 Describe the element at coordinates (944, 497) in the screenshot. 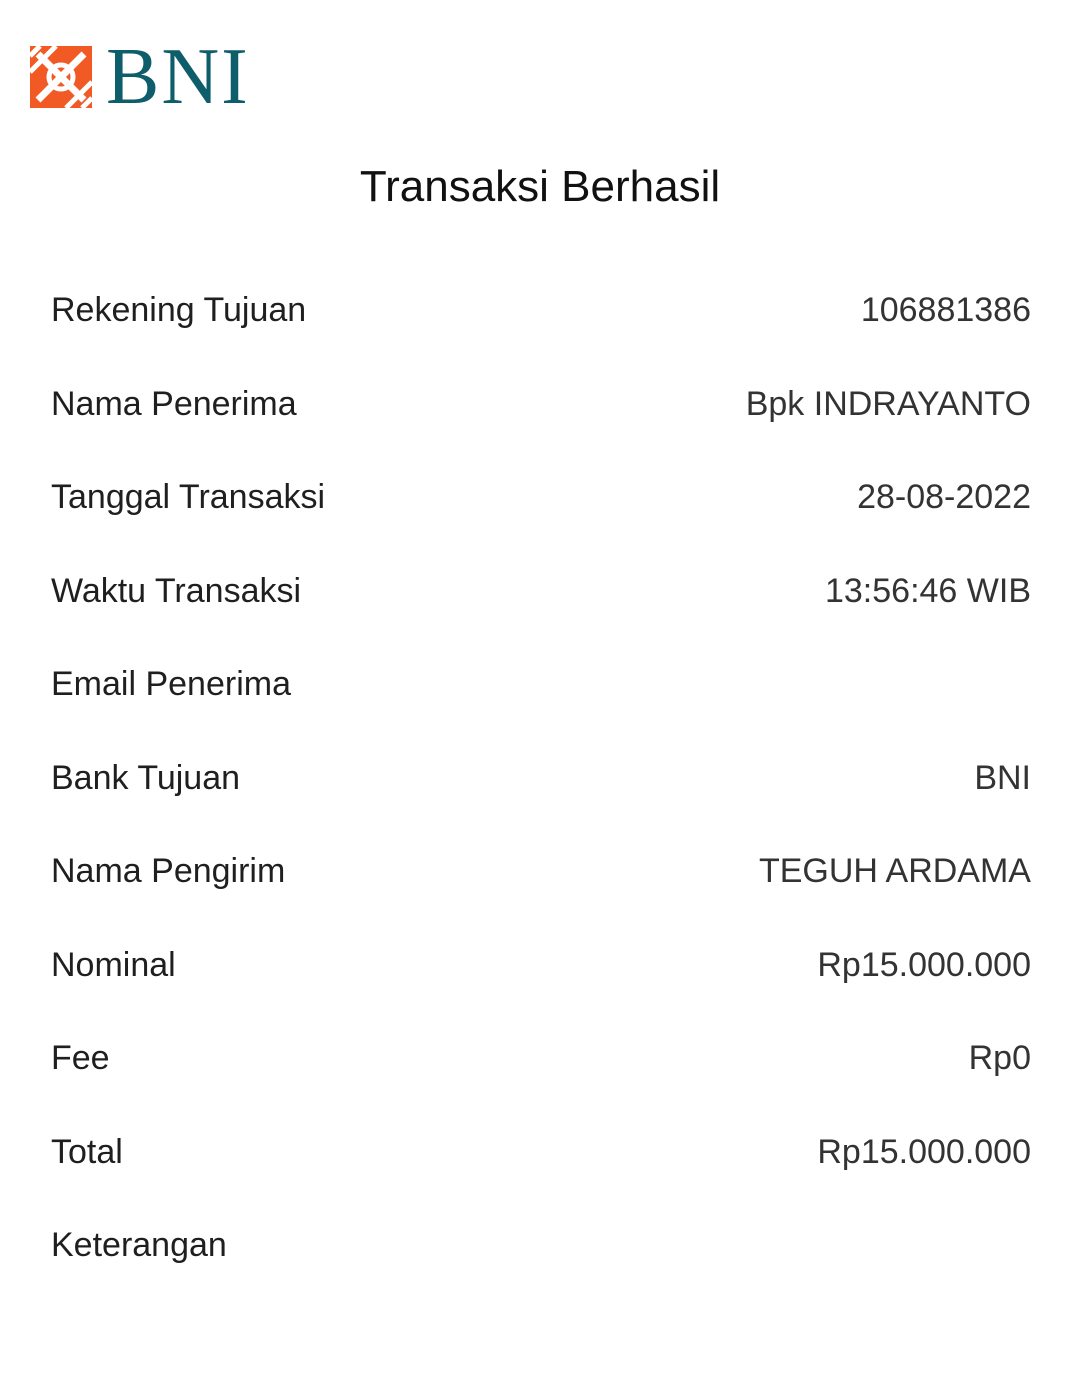

I see `detail-value: 28-08-2022` at that location.